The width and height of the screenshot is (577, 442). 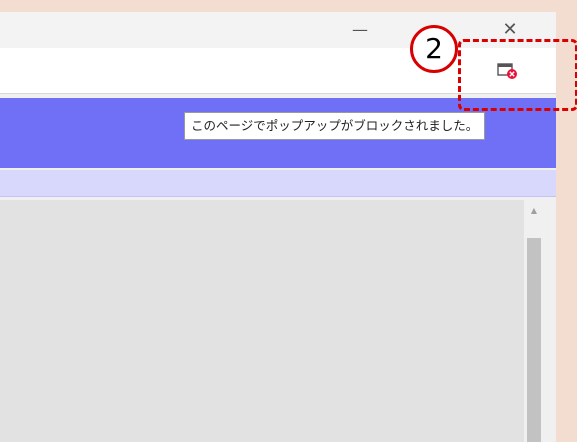 I want to click on vertical-scrollbar: ▲, so click(x=534, y=321).